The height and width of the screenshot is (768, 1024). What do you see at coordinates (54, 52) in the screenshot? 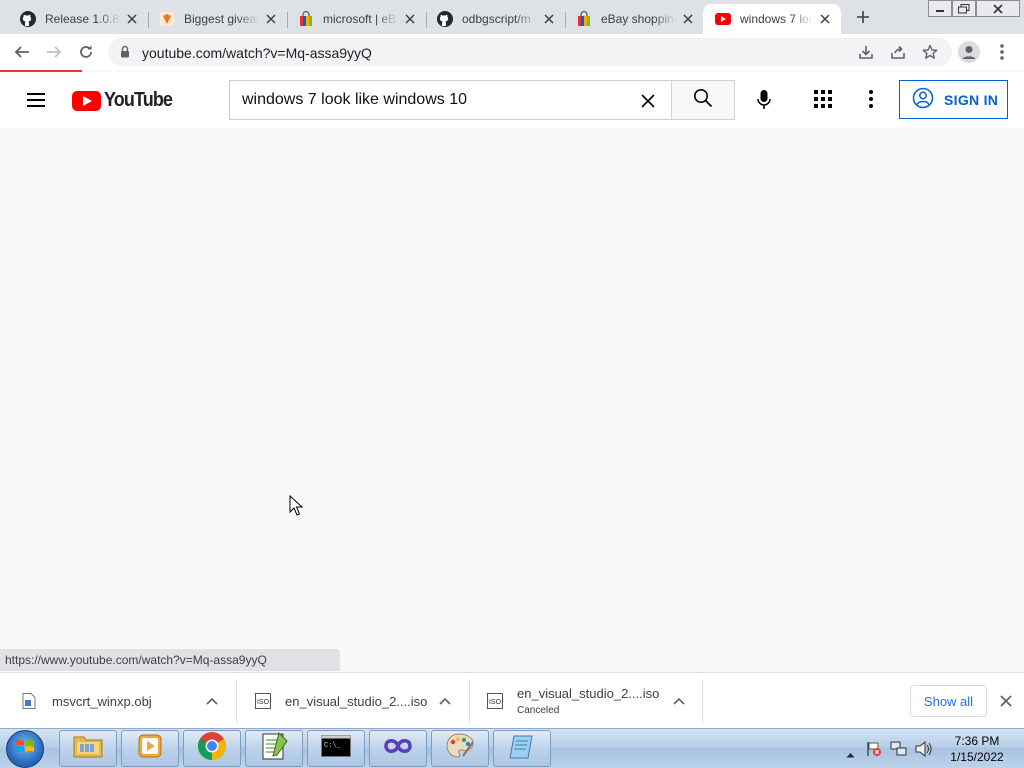
I see `forward-button` at bounding box center [54, 52].